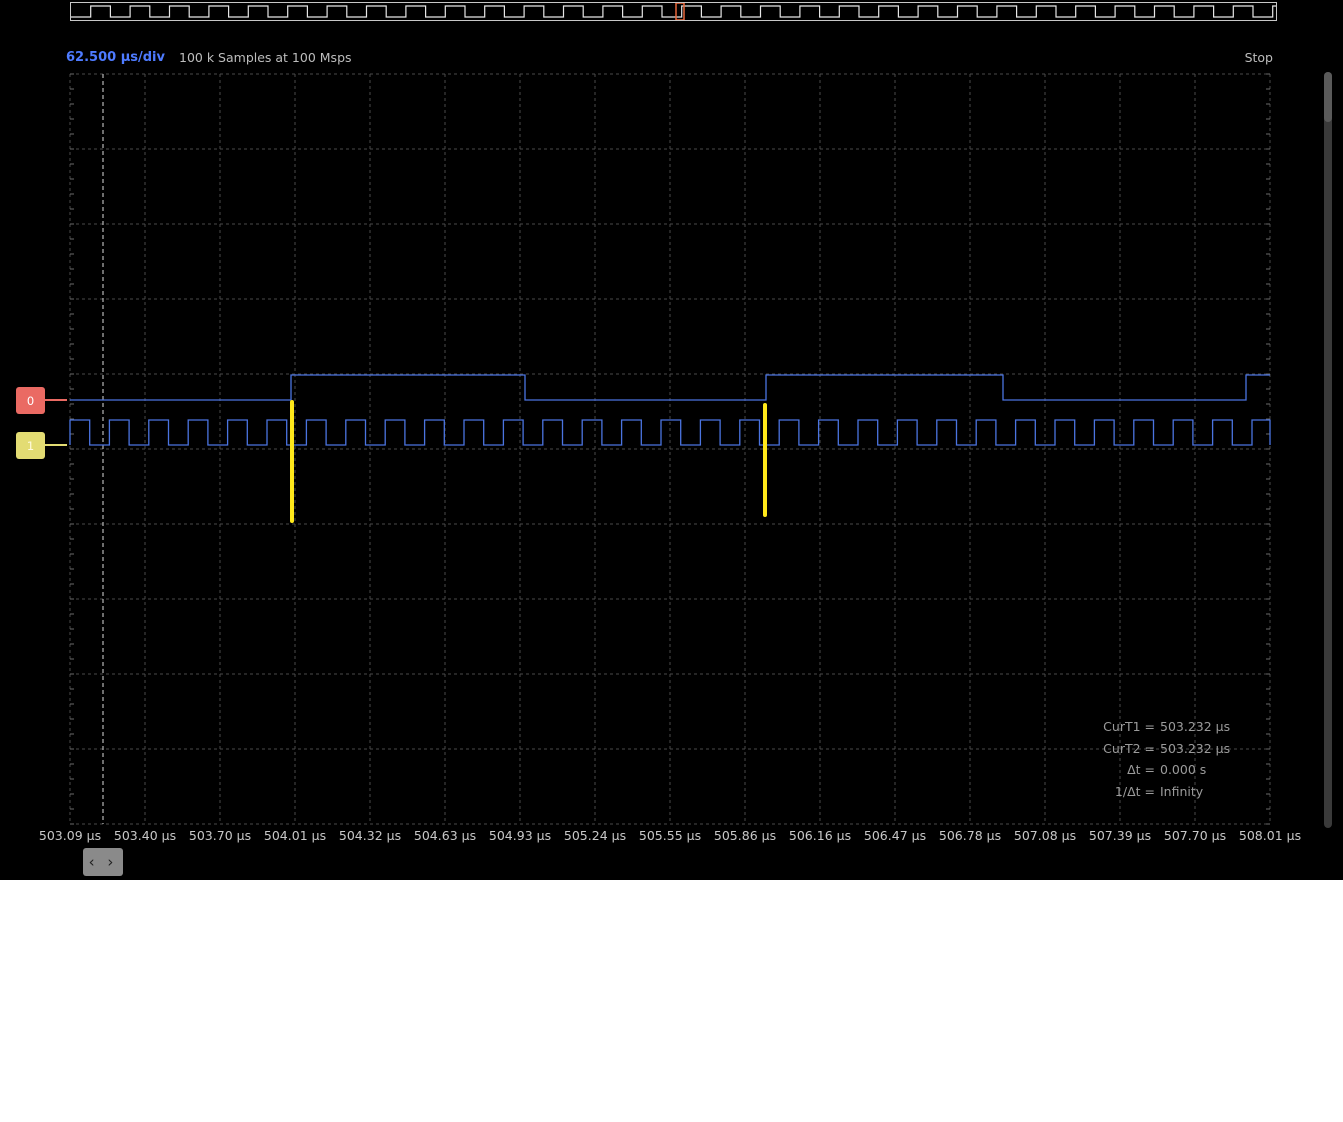  Describe the element at coordinates (30, 445) in the screenshot. I see `channel-1-marker: 1` at that location.